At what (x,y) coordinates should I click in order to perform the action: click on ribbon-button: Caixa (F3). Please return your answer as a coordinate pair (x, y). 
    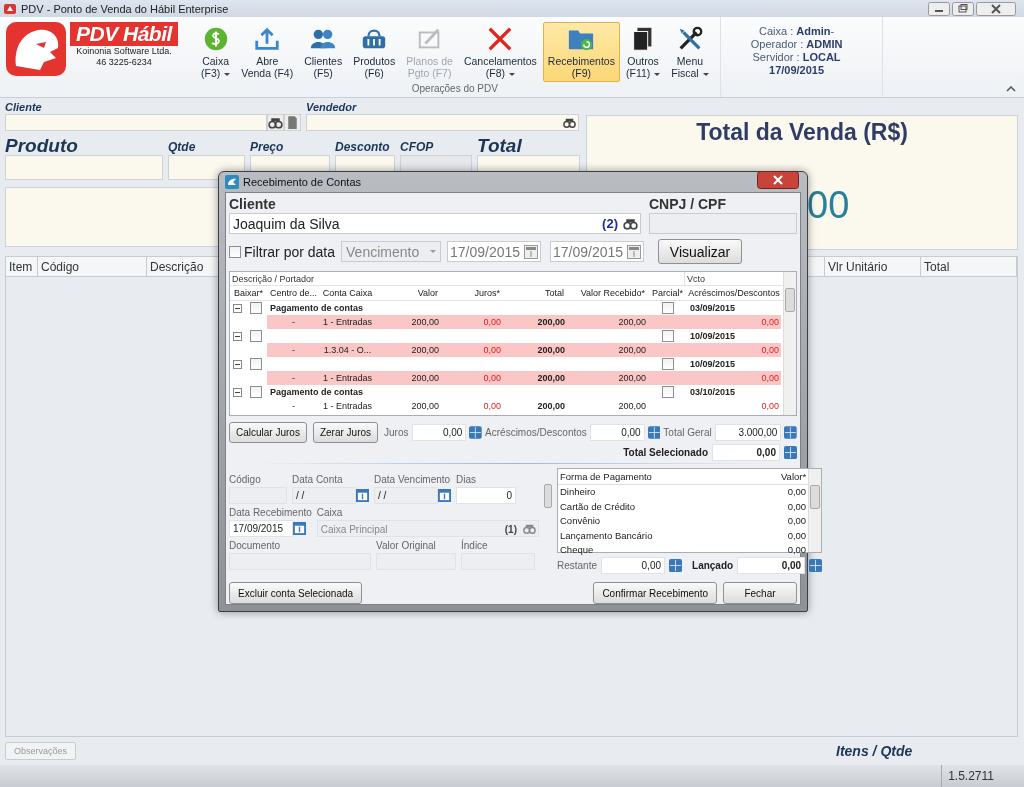
    Looking at the image, I should click on (216, 52).